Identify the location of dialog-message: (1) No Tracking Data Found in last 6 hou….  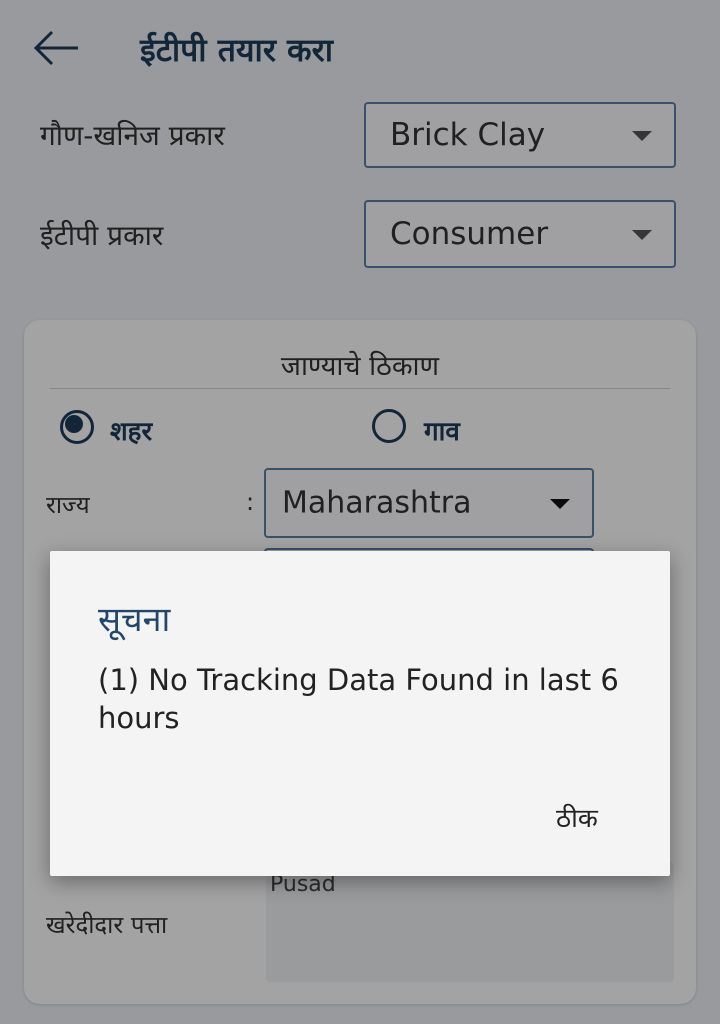
(358, 699).